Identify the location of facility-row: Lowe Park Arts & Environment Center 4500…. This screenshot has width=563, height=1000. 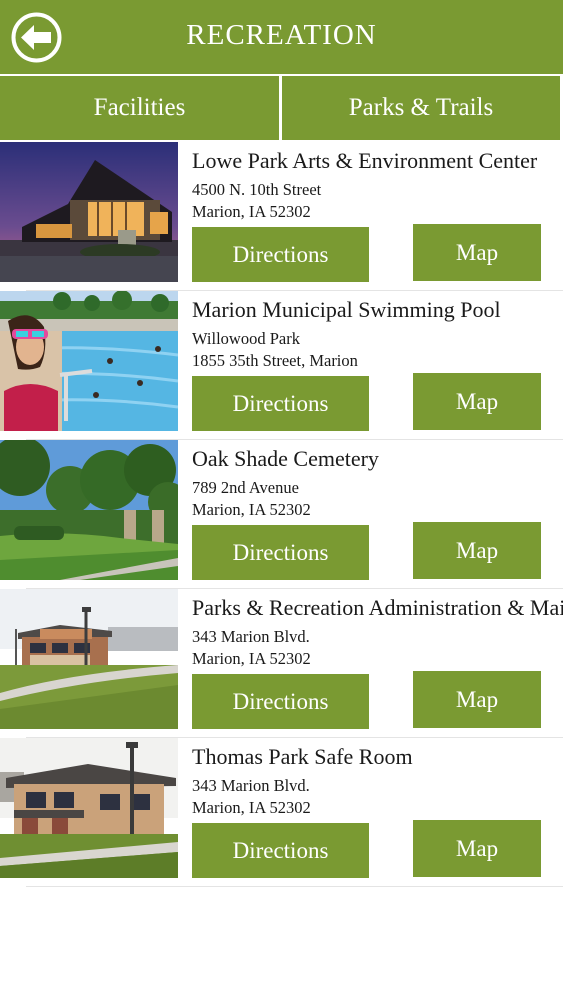
(281, 216).